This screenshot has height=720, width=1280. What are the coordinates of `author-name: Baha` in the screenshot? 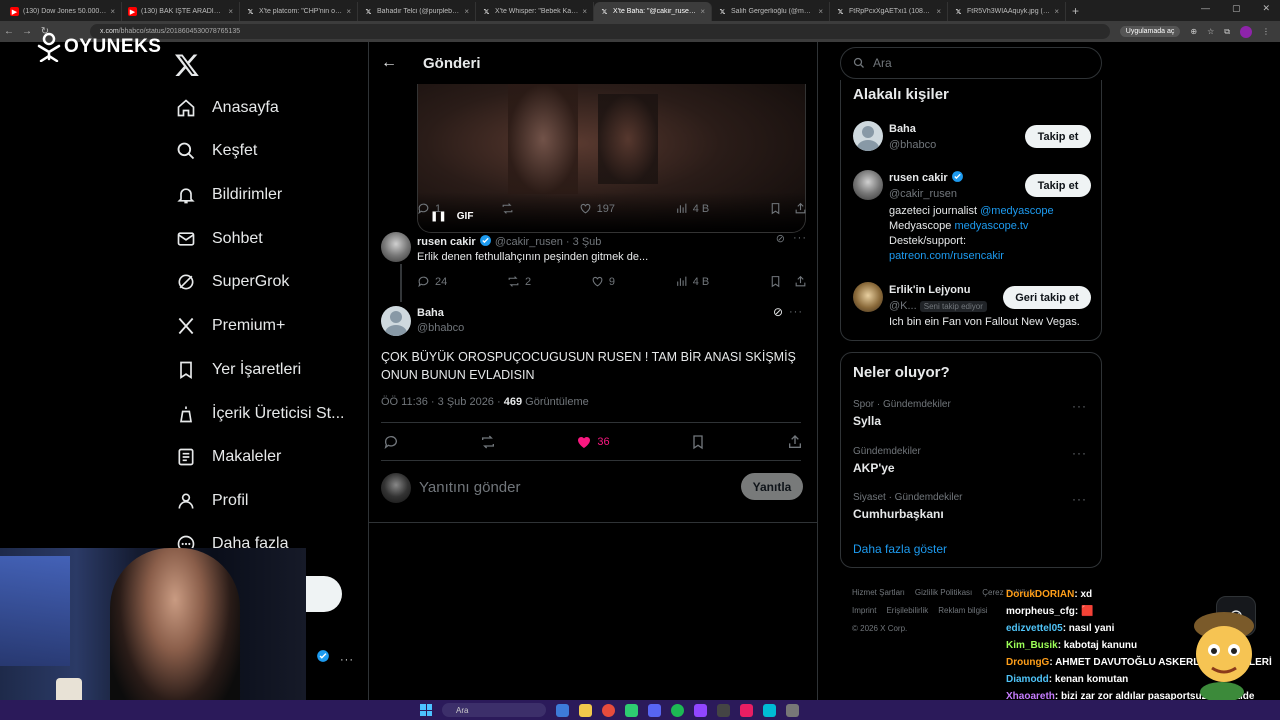 It's located at (440, 313).